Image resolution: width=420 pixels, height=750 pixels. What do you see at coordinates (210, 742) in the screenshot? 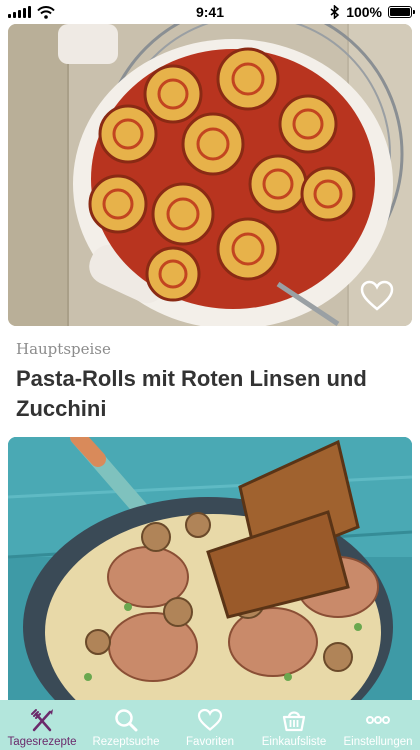
I see `tab-label: Favoriten` at bounding box center [210, 742].